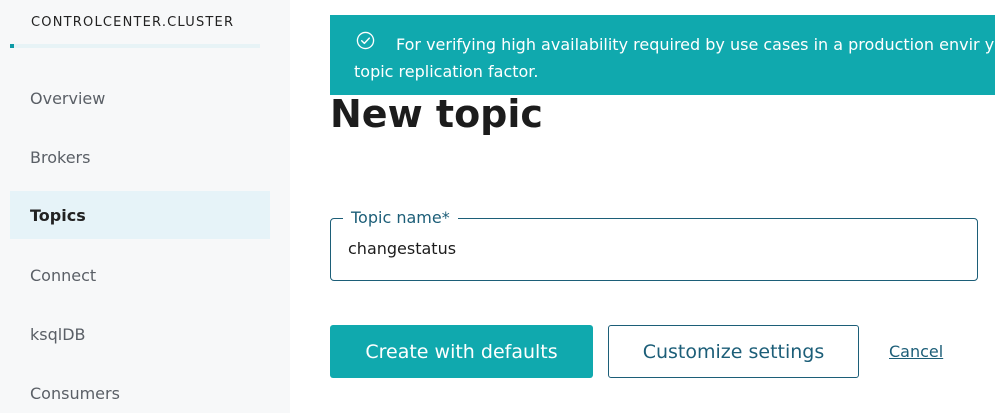  I want to click on page-title: New topic, so click(436, 114).